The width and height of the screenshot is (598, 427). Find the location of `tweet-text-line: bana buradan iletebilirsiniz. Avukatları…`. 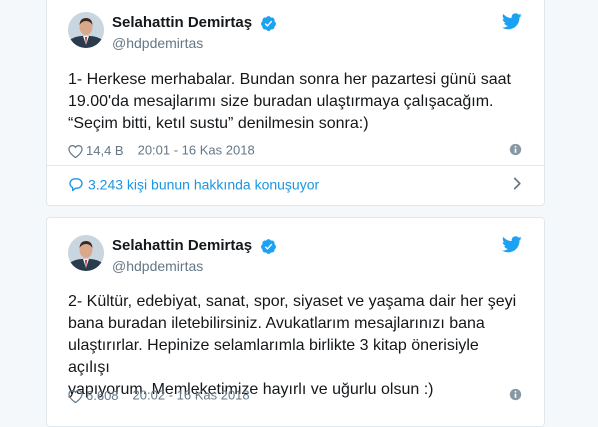

tweet-text-line: bana buradan iletebilirsiniz. Avukatları… is located at coordinates (276, 323).